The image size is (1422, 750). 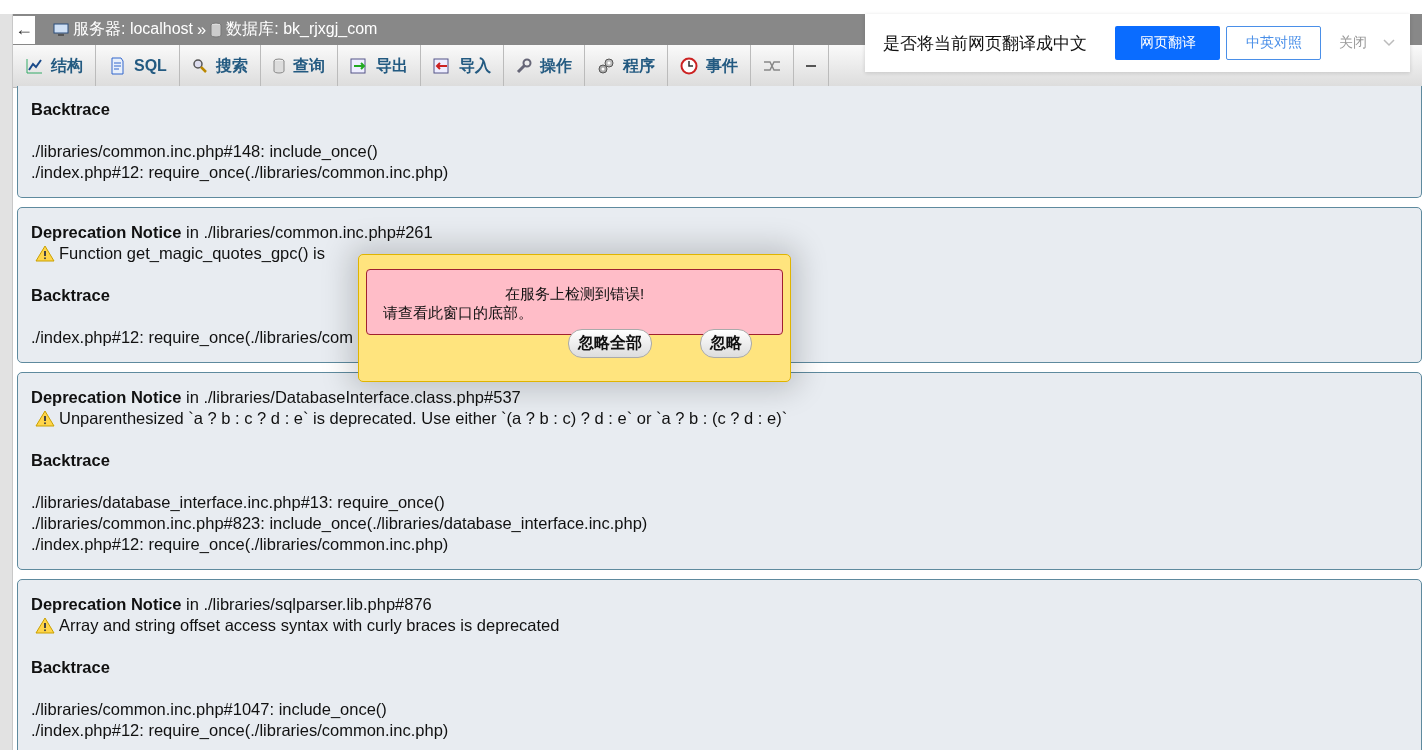 What do you see at coordinates (423, 418) in the screenshot?
I see `notice-message: Unparenthesized `a ? b : c ? d : e` is deprecated. Use either `(a ? b : c) ? d : e` or `a ? b : (c ? d : e)`` at bounding box center [423, 418].